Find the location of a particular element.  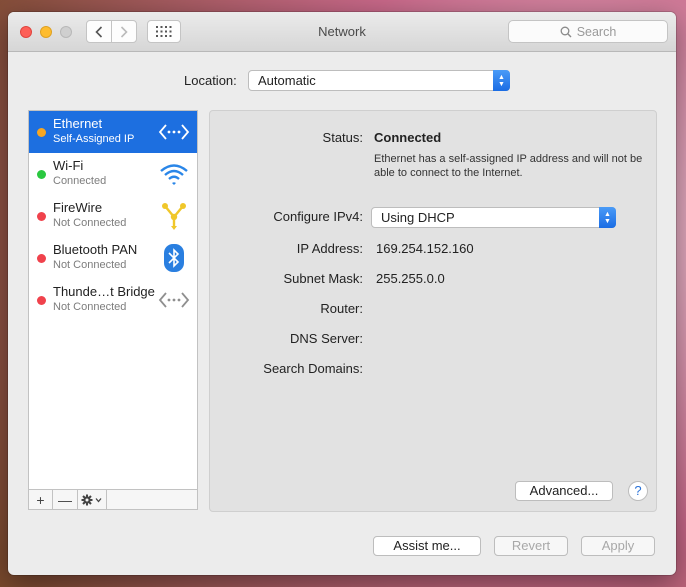

location-value: Automatic is located at coordinates (287, 80).